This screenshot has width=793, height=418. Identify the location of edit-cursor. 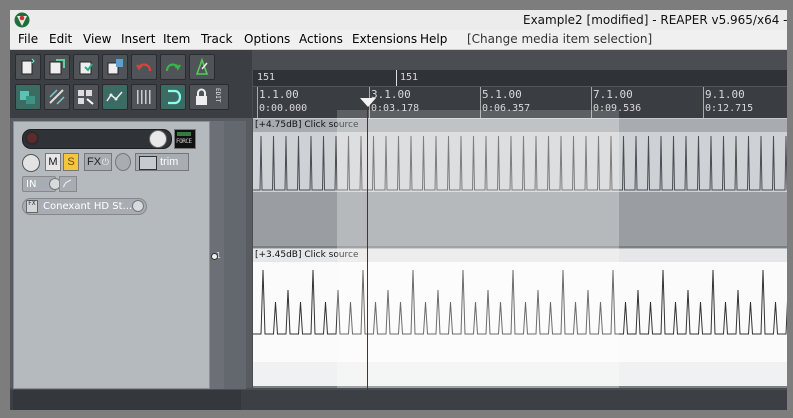
(367, 249).